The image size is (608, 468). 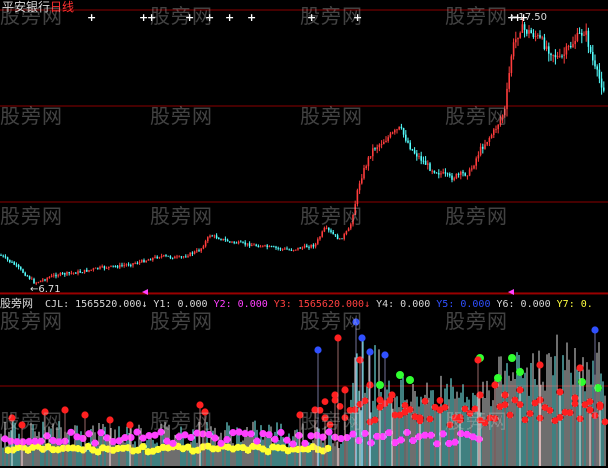 I want to click on chart-title: 平安银行日线, so click(x=38, y=7).